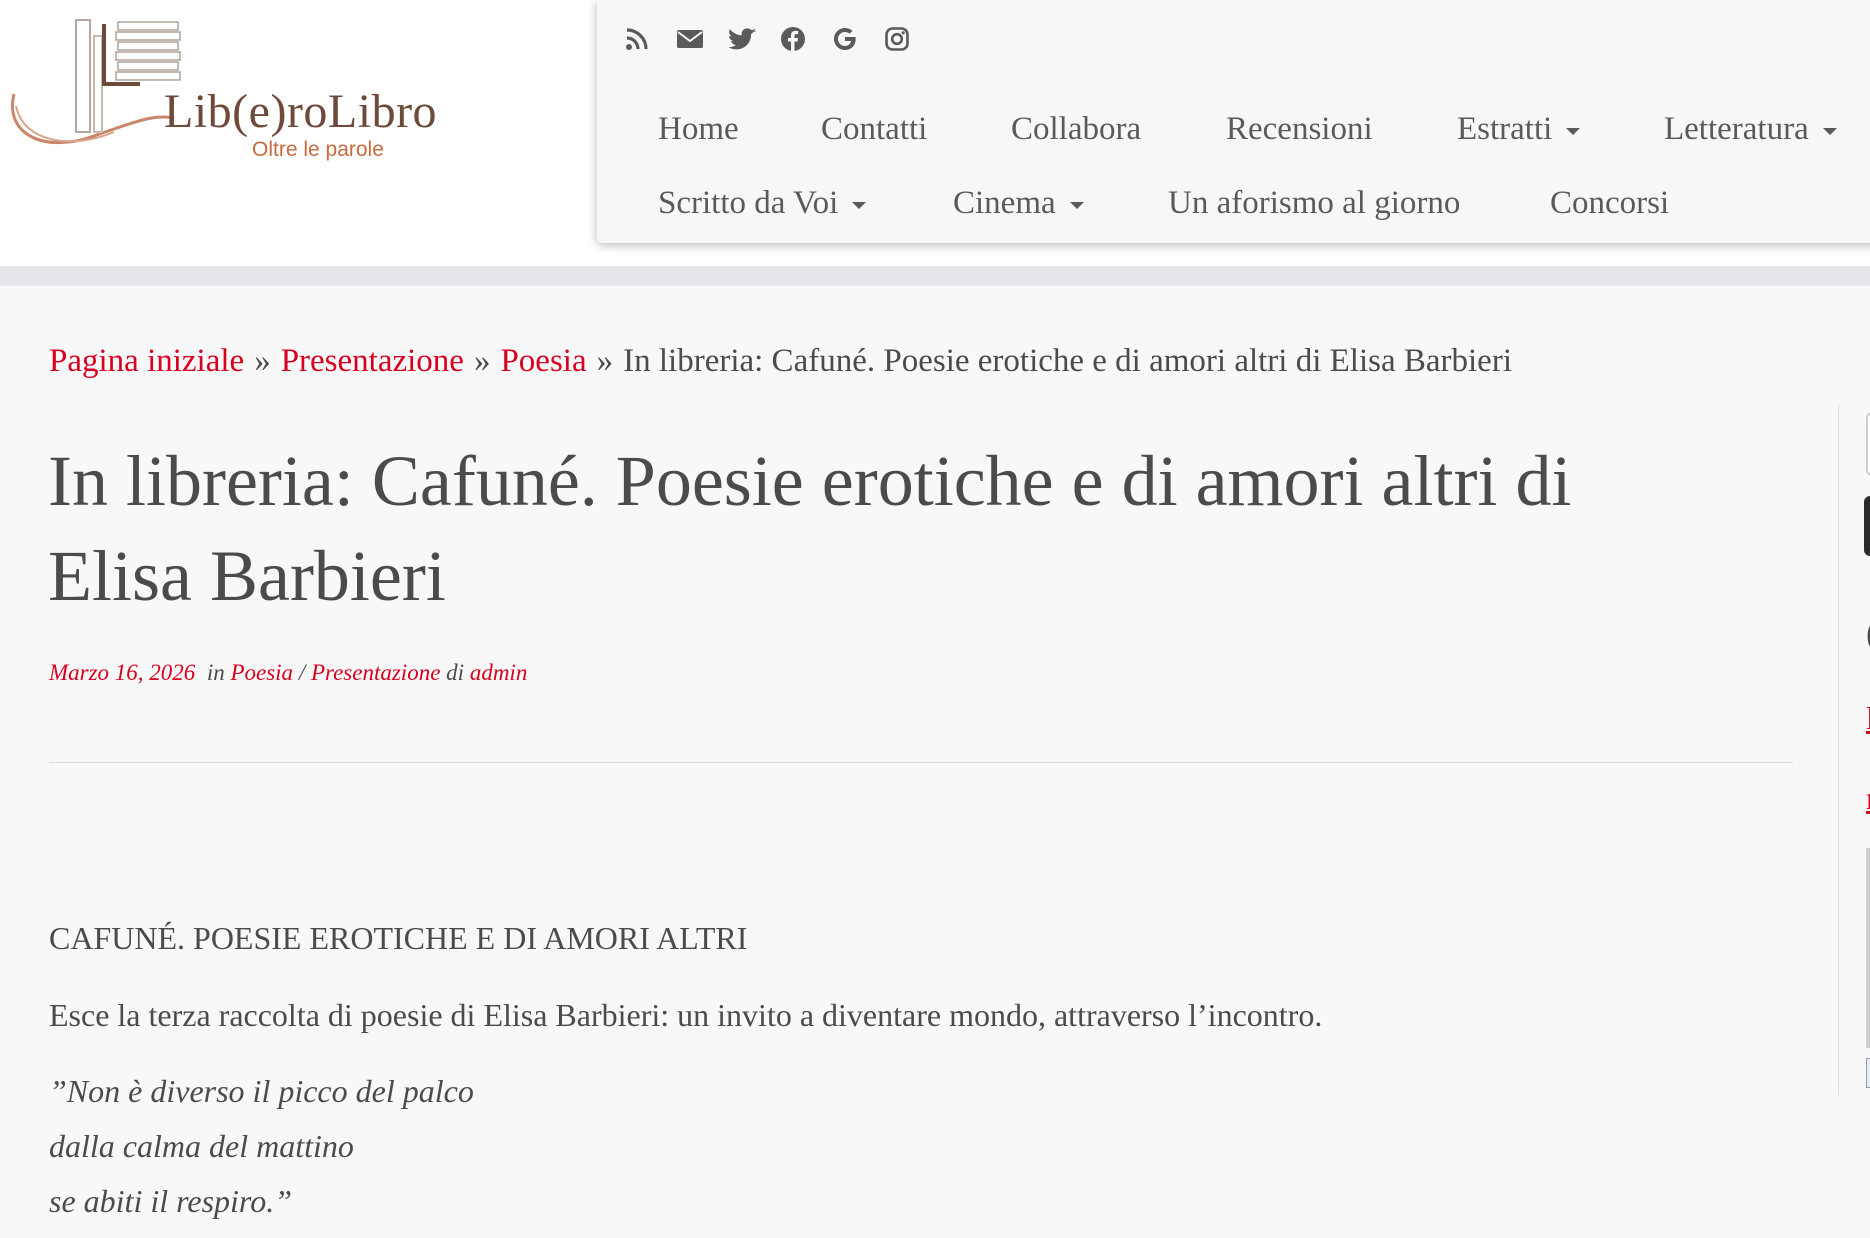  I want to click on nav-item-concorsi: Concorsi, so click(1609, 203).